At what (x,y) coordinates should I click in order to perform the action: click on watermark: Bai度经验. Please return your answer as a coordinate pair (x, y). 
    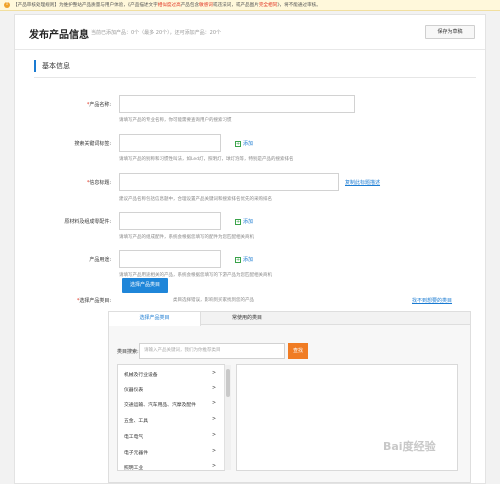
    Looking at the image, I should click on (409, 446).